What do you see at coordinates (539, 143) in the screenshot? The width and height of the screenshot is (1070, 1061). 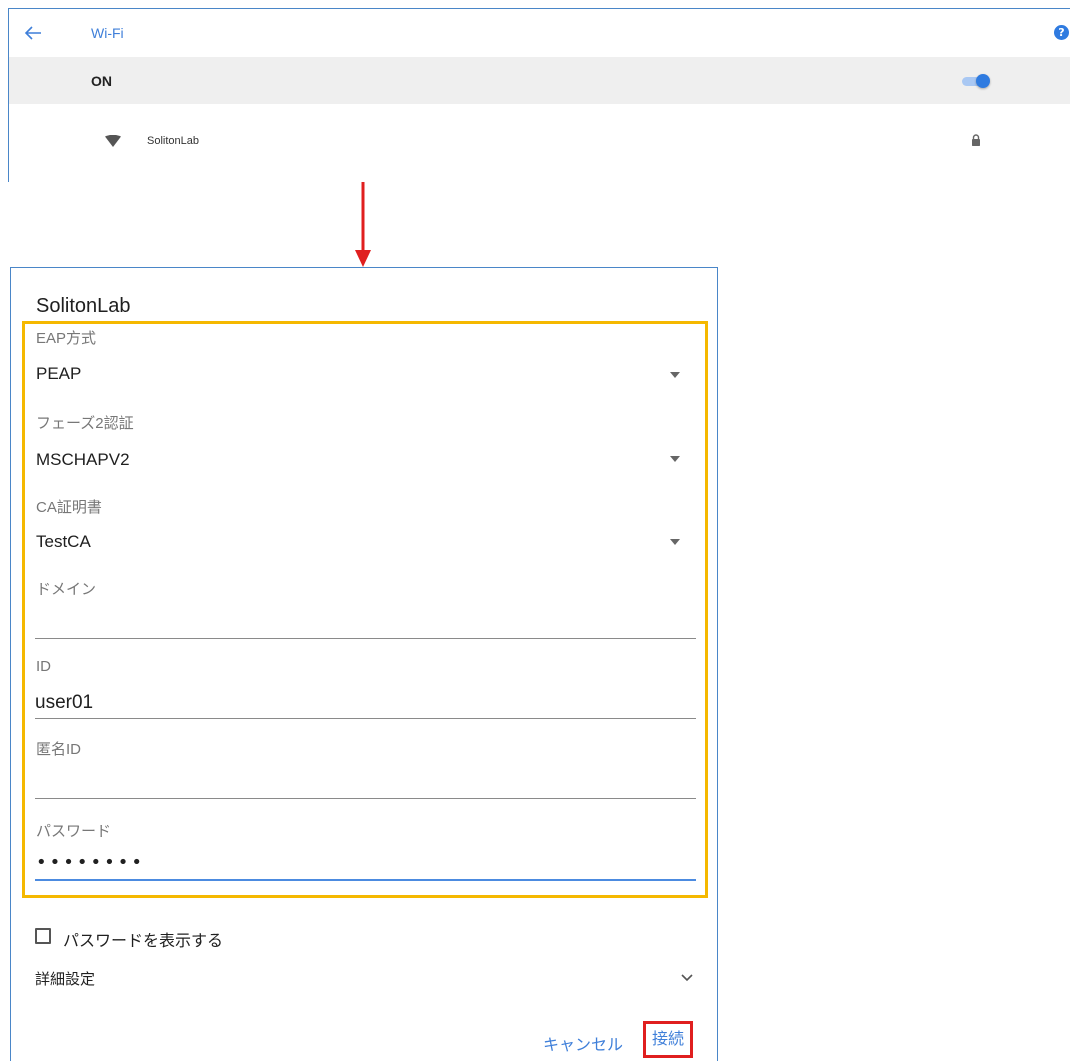 I see `network-list-item: SolitonLab` at bounding box center [539, 143].